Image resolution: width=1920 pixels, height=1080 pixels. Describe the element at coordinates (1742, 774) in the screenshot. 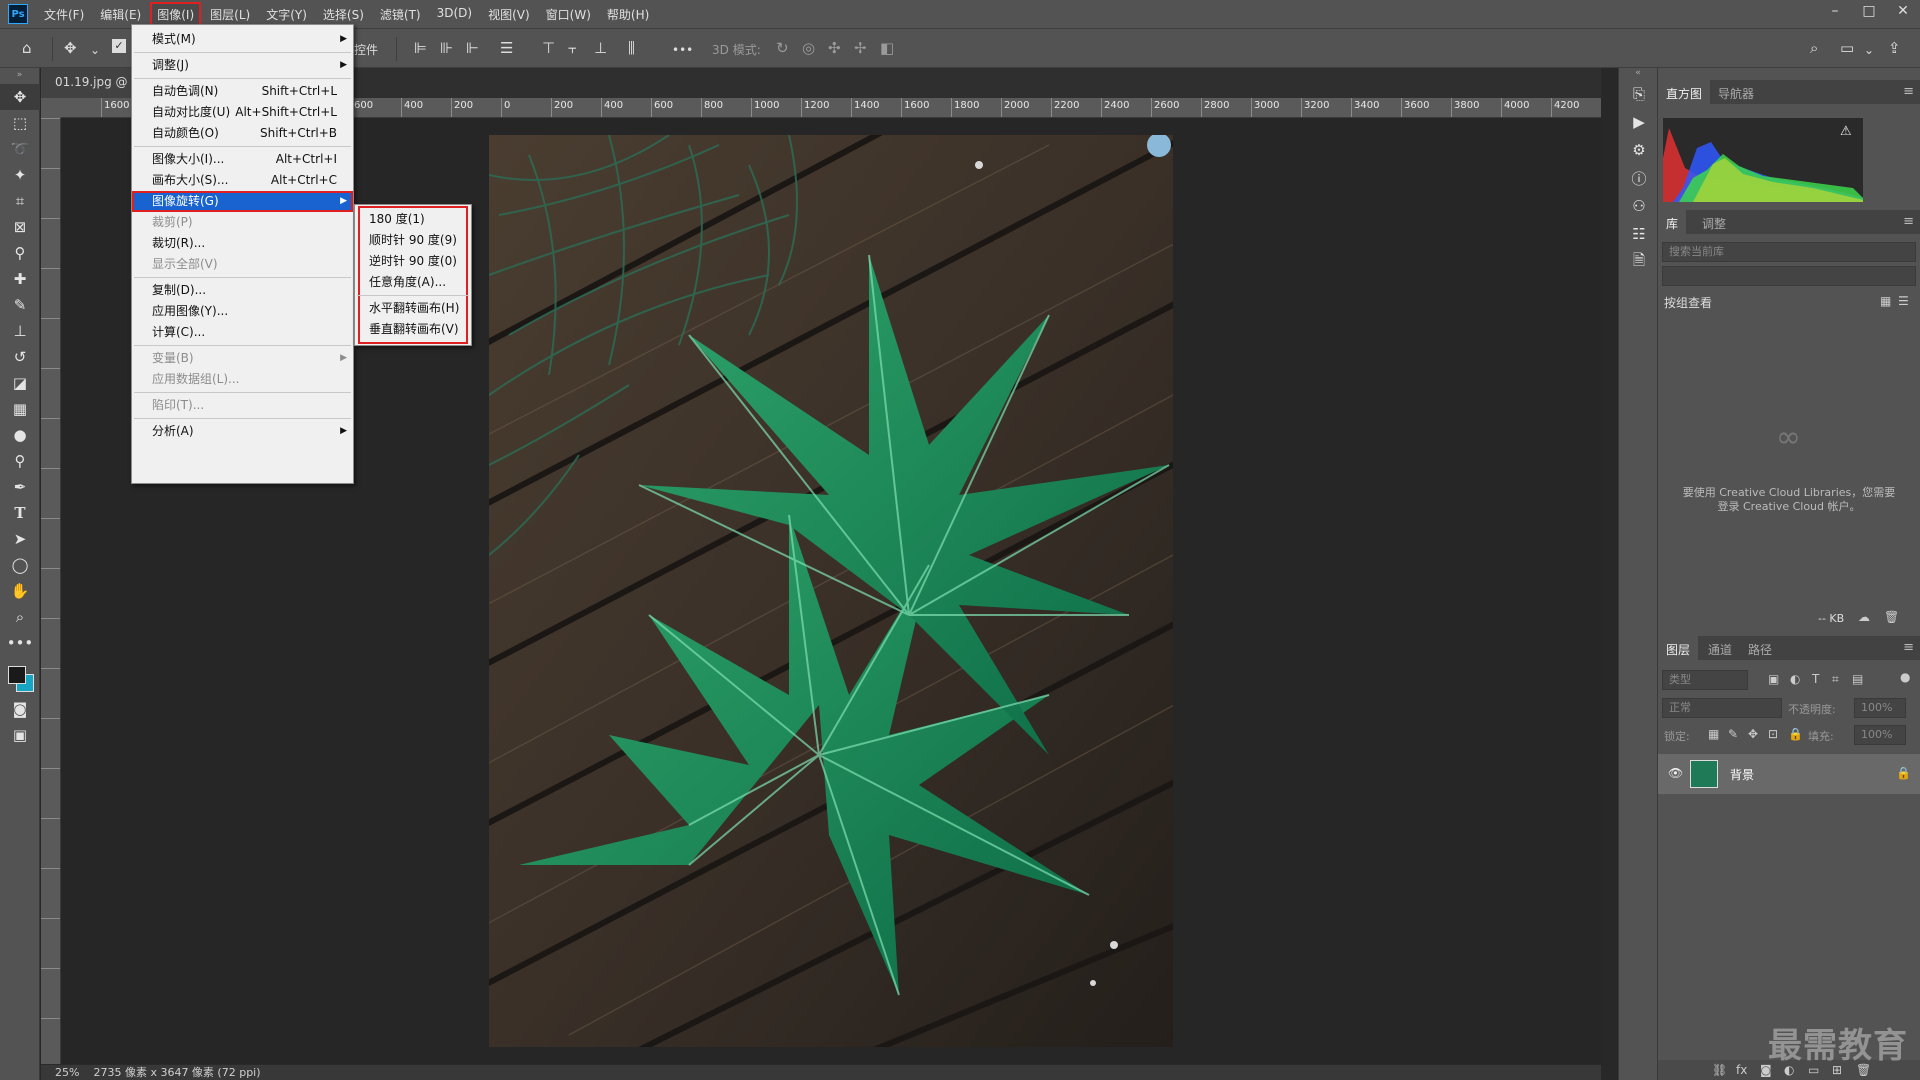

I see `layer-name: 背景` at that location.